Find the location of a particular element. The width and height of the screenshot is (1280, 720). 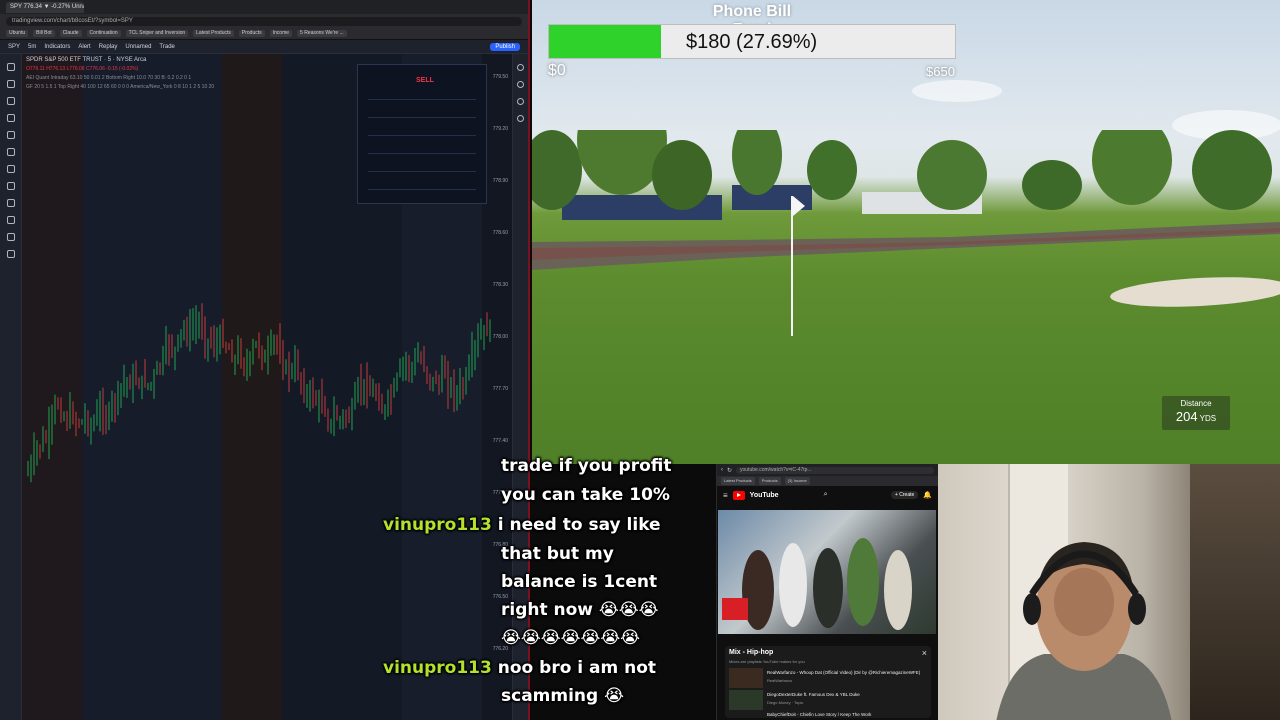

ideas-icon is located at coordinates (520, 118).